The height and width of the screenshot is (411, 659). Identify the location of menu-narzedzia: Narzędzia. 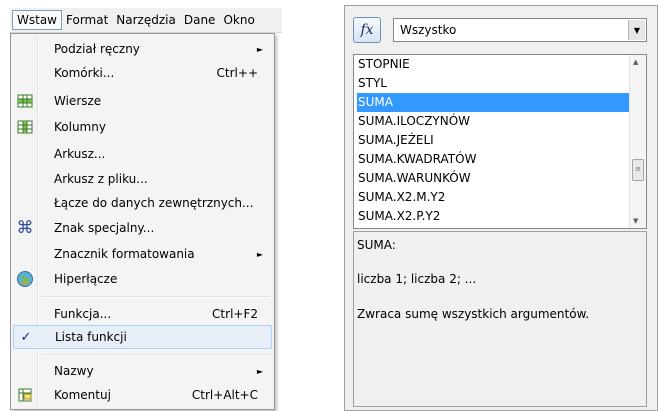
(146, 20).